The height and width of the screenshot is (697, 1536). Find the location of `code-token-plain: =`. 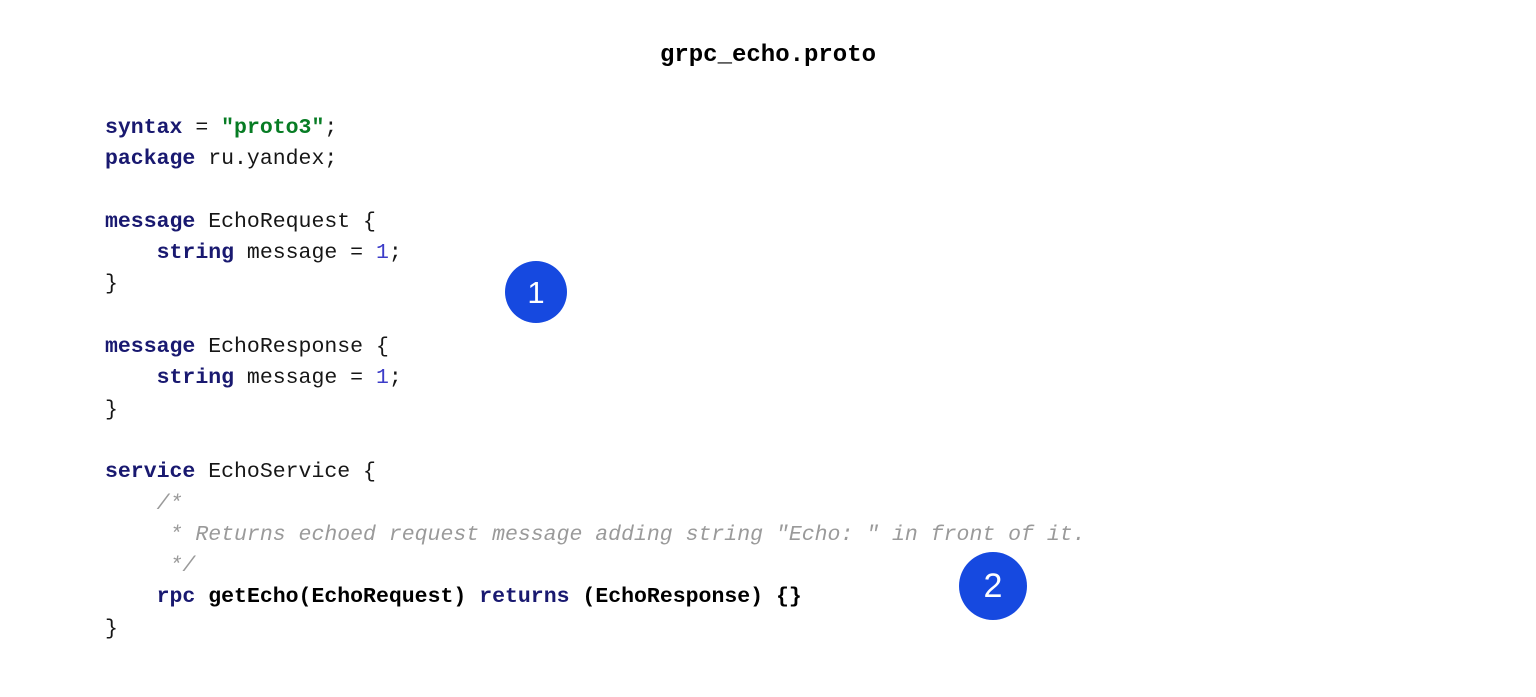

code-token-plain: = is located at coordinates (202, 128).